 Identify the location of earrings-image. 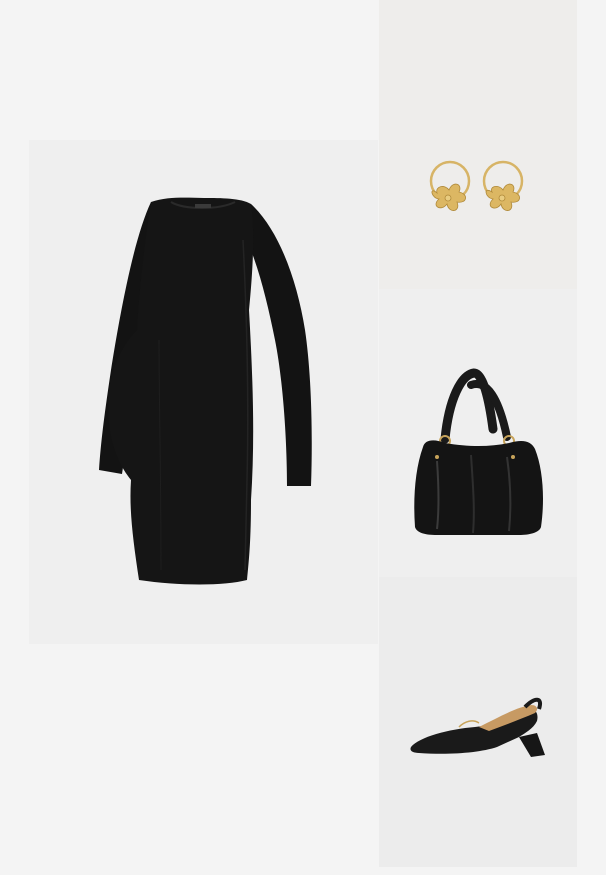
(476, 185).